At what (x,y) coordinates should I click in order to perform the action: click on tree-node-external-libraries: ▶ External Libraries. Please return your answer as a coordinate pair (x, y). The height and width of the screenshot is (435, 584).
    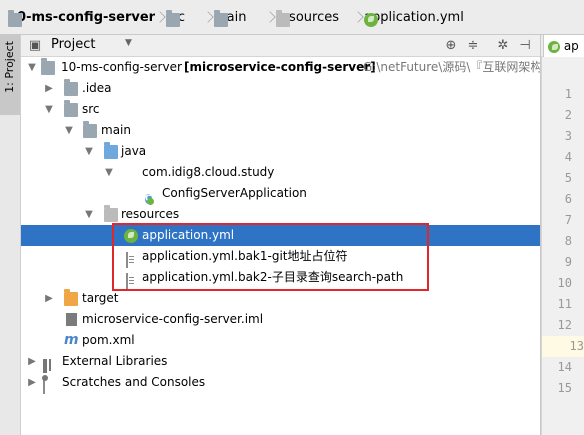
    Looking at the image, I should click on (280, 362).